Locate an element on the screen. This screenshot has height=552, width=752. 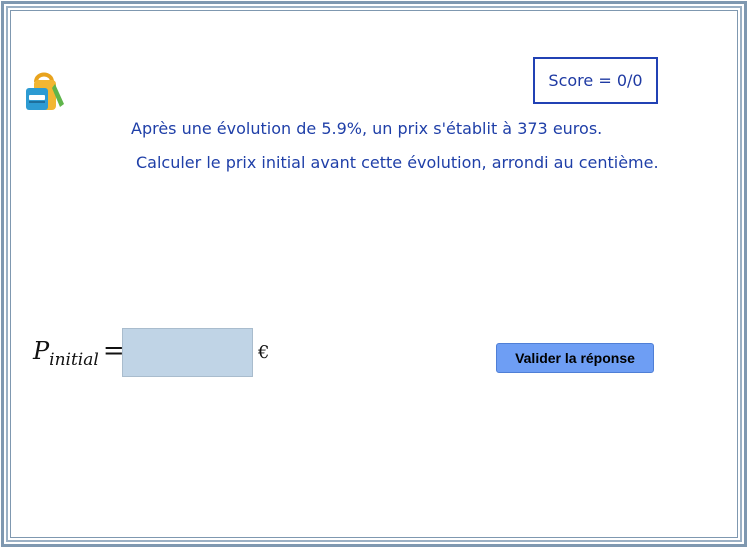
answer-input is located at coordinates (187, 352).